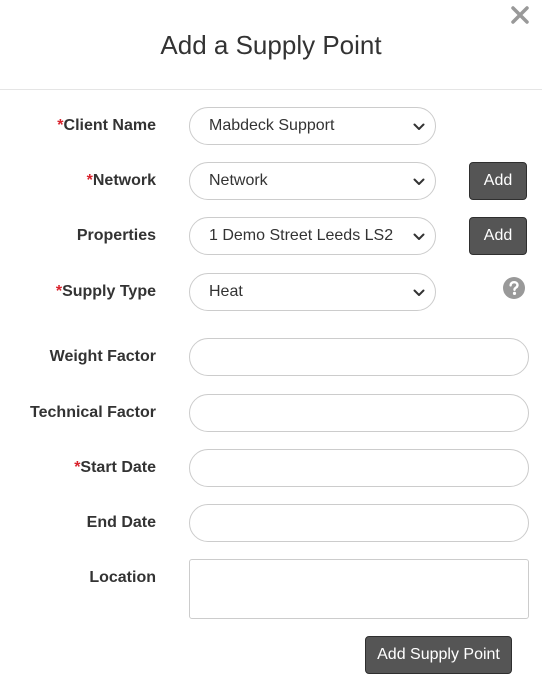 The height and width of the screenshot is (699, 542). I want to click on network-select: Network, so click(312, 181).